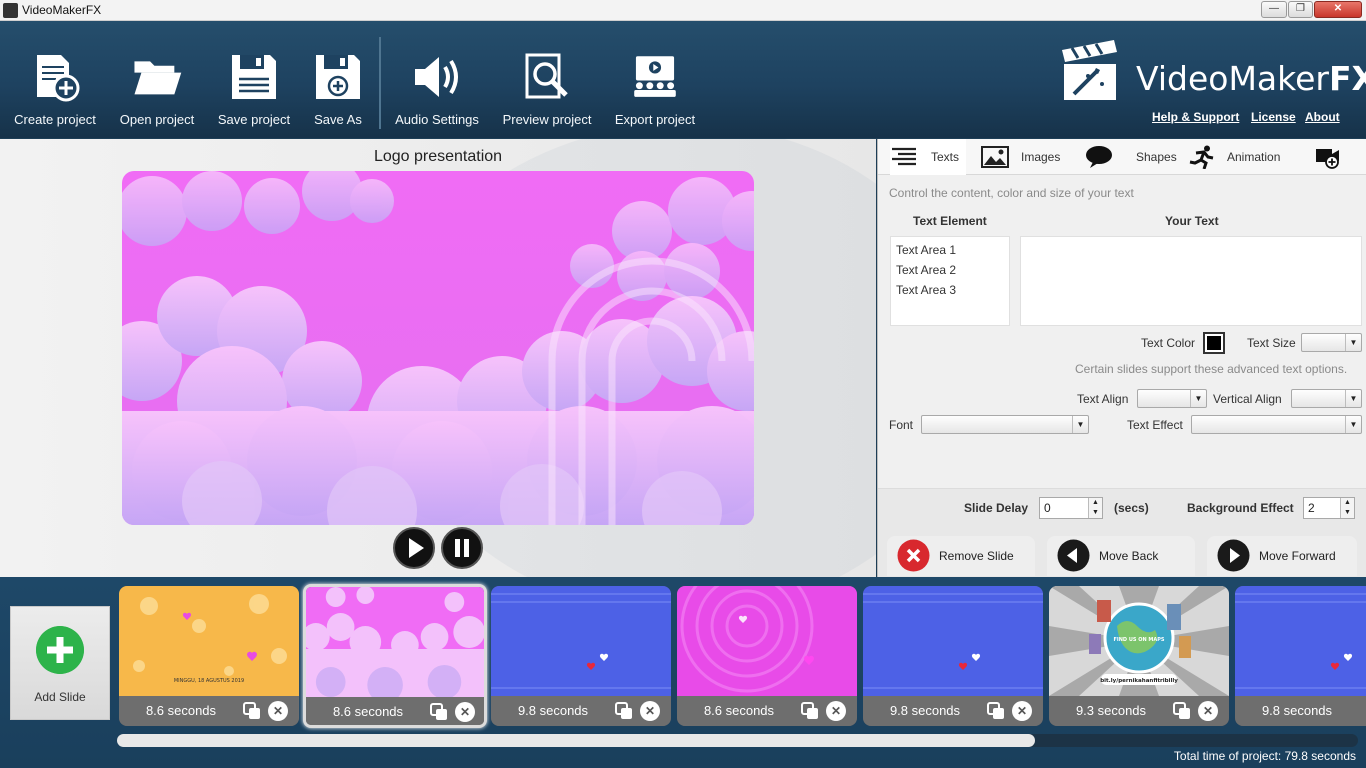 The height and width of the screenshot is (768, 1366). What do you see at coordinates (436, 77) in the screenshot?
I see `speaker-icon` at bounding box center [436, 77].